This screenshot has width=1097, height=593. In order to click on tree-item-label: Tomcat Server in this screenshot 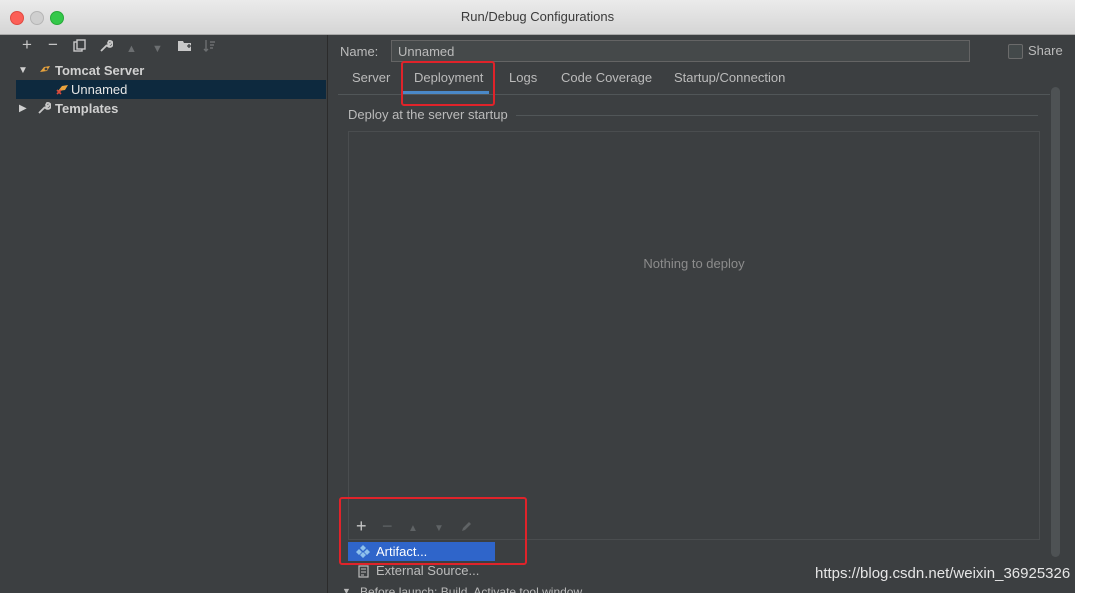, I will do `click(100, 70)`.